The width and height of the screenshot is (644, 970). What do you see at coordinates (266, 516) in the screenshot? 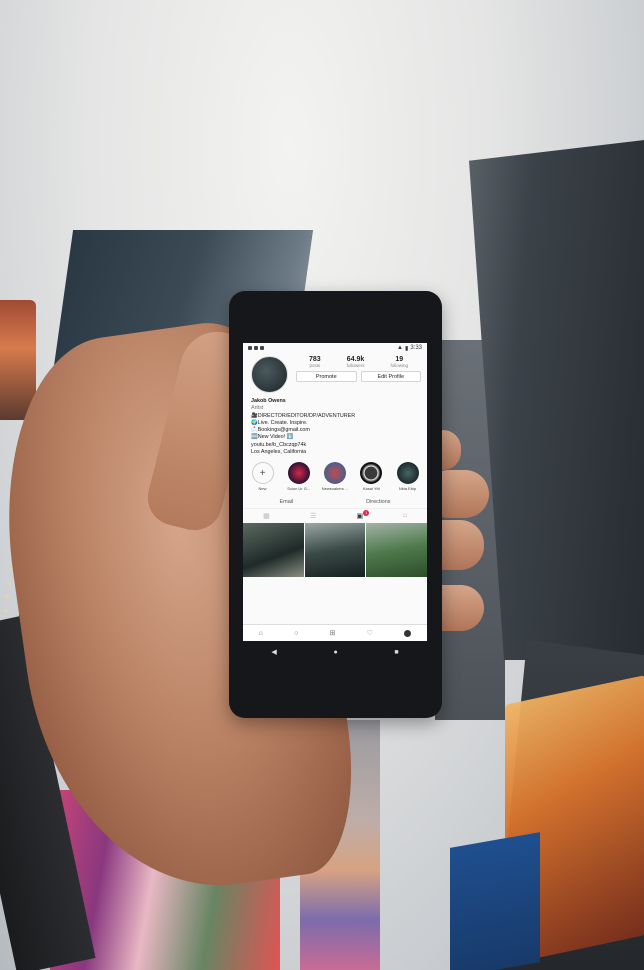
I see `grid-view-icon: ▦` at bounding box center [266, 516].